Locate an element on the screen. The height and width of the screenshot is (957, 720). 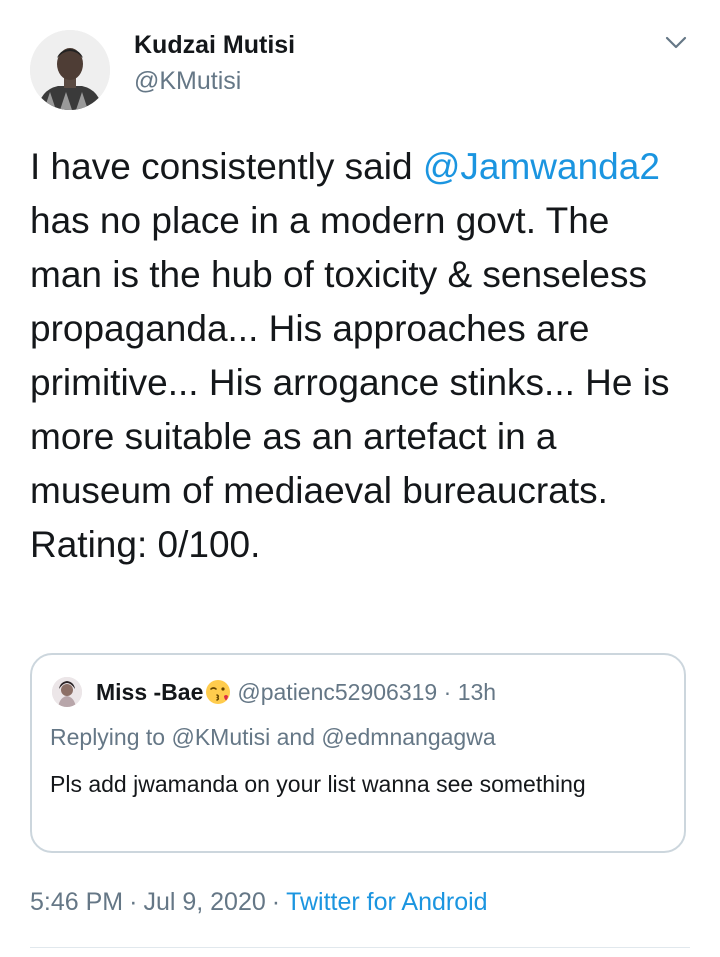
author-avatar-image is located at coordinates (70, 70).